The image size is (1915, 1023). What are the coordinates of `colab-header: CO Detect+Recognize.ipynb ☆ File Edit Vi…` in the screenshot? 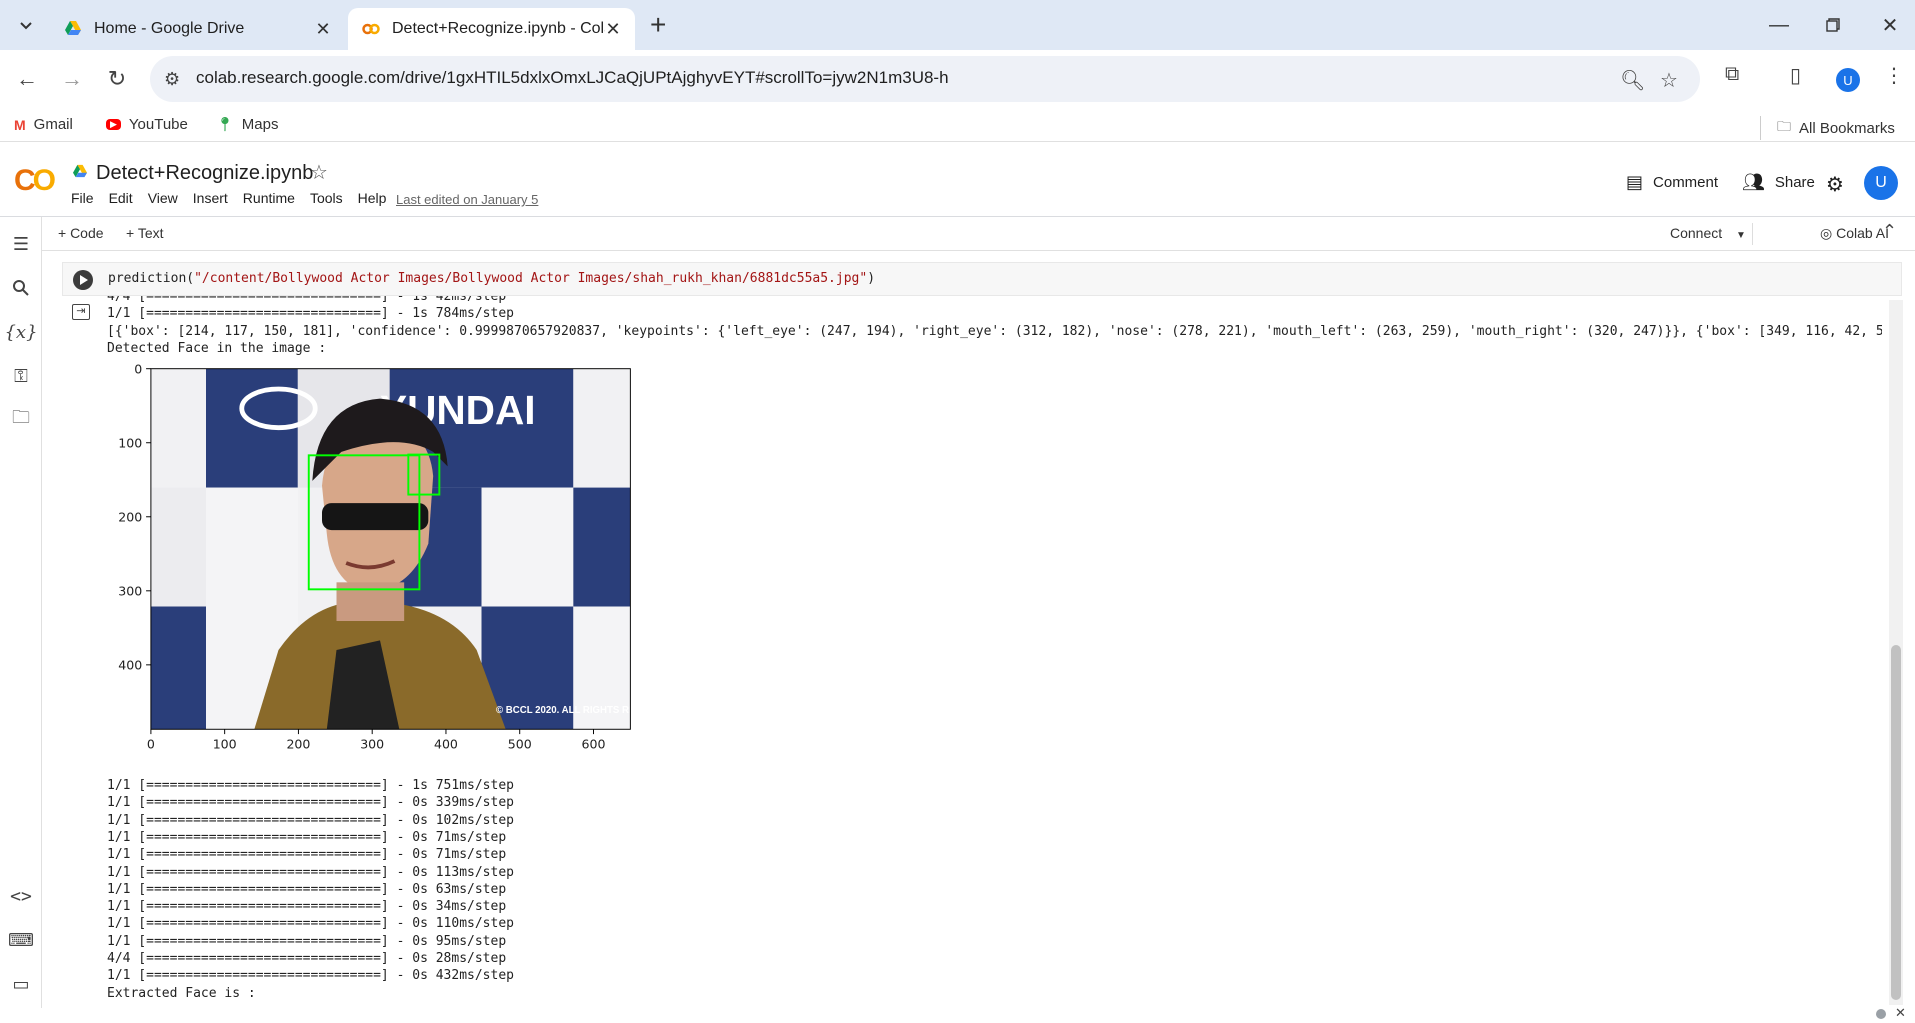 It's located at (957, 179).